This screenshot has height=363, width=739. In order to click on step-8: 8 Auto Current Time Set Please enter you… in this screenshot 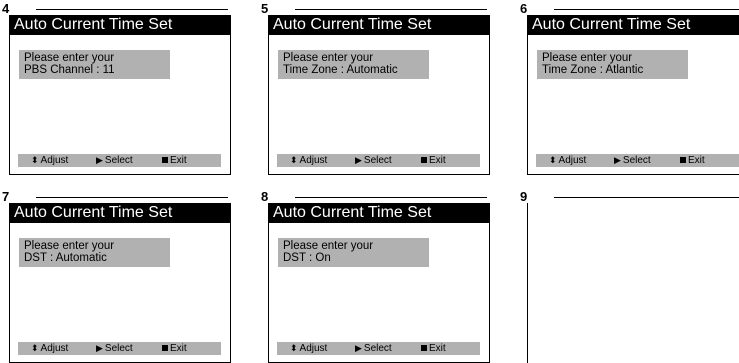, I will do `click(376, 276)`.